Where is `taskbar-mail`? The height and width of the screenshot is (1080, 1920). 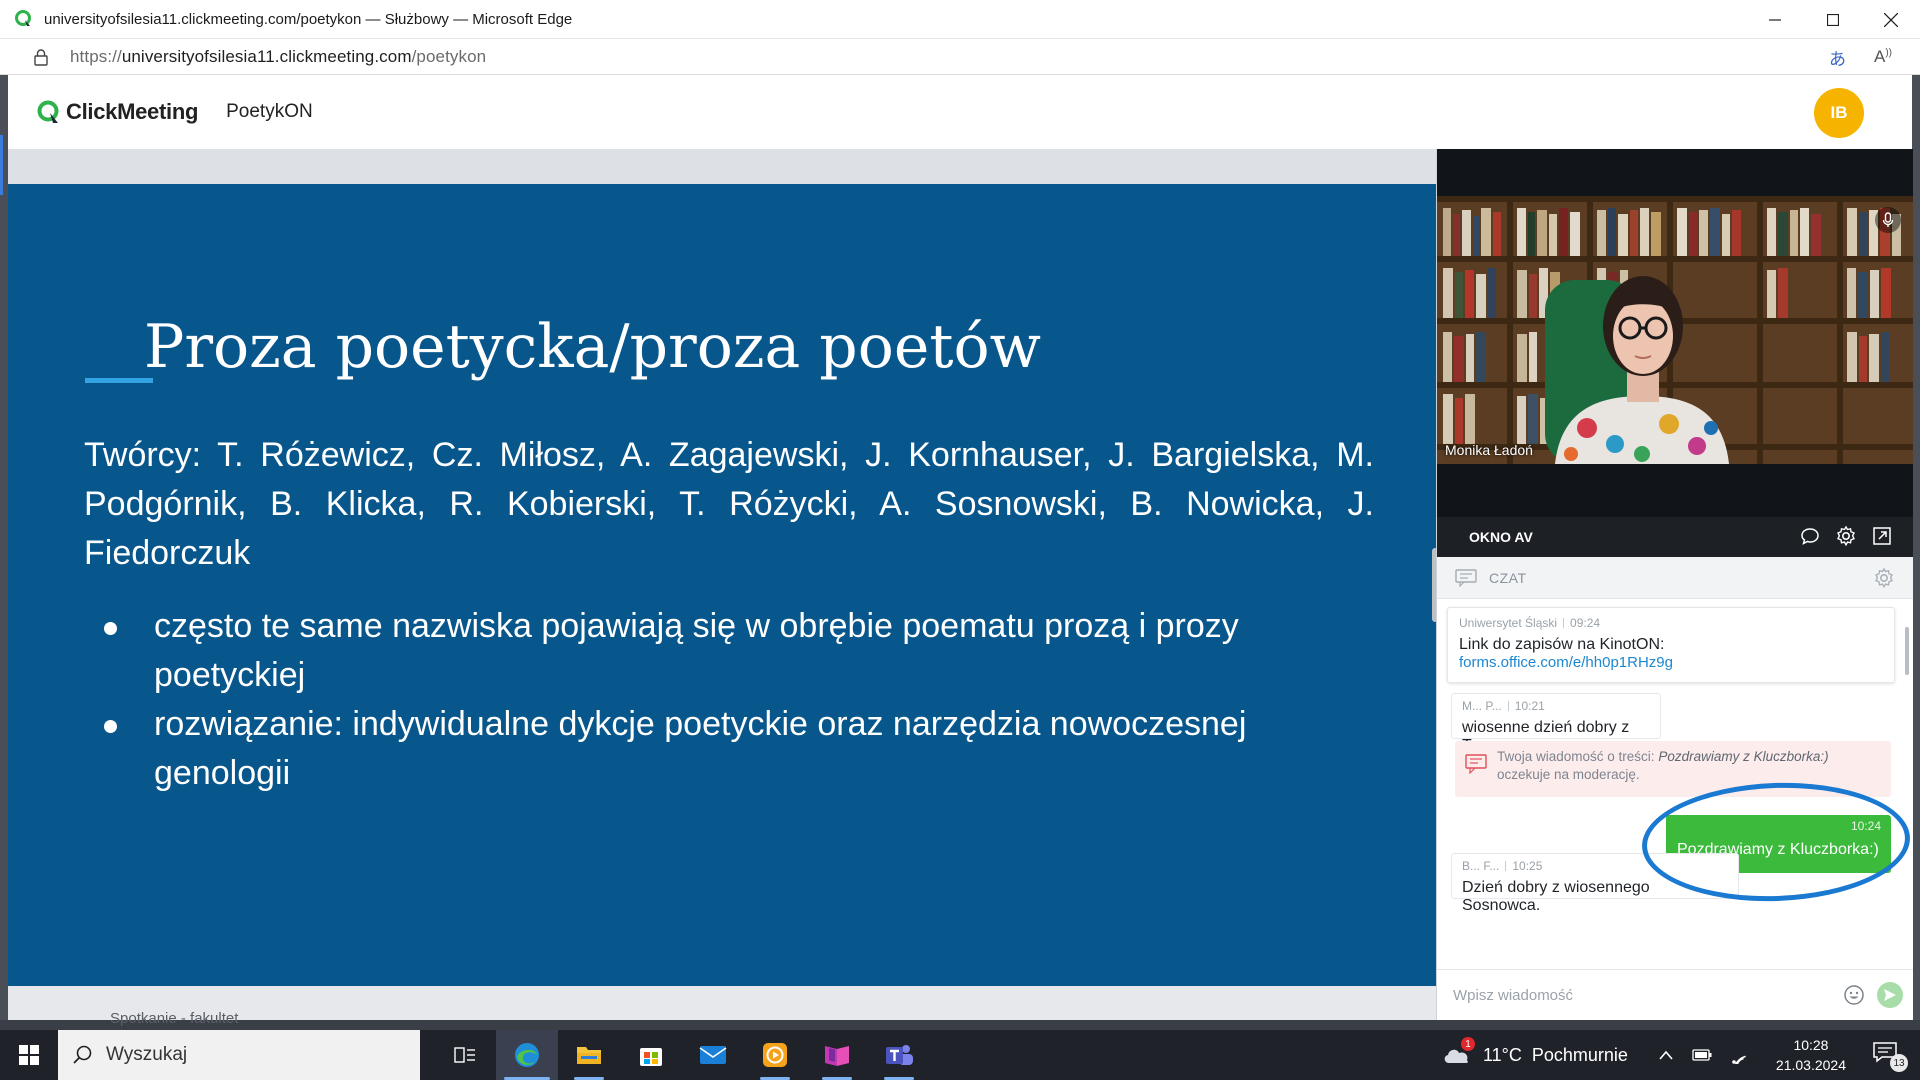 taskbar-mail is located at coordinates (713, 1055).